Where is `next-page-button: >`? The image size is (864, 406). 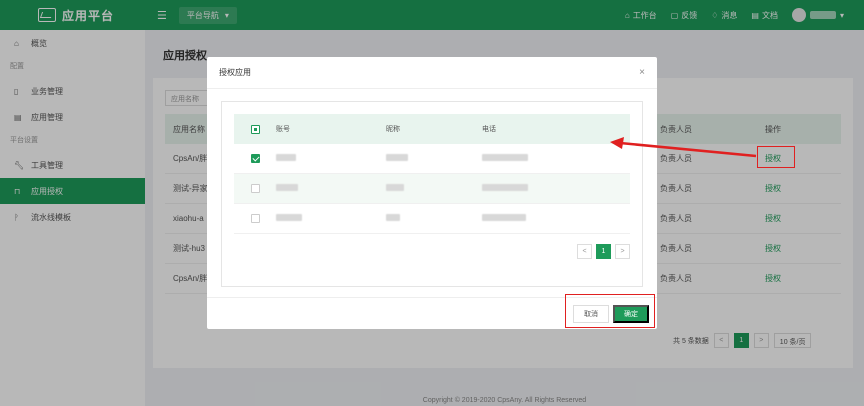 next-page-button: > is located at coordinates (622, 251).